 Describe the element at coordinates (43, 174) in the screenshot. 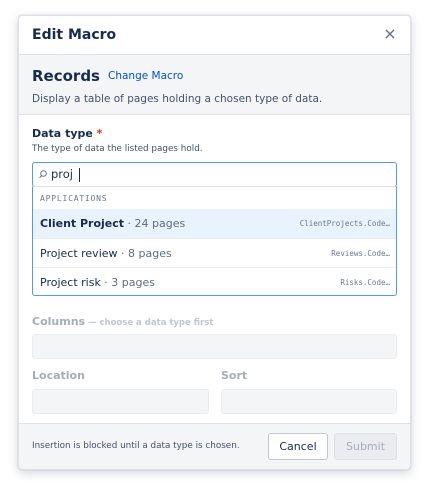

I see `search-icon` at that location.